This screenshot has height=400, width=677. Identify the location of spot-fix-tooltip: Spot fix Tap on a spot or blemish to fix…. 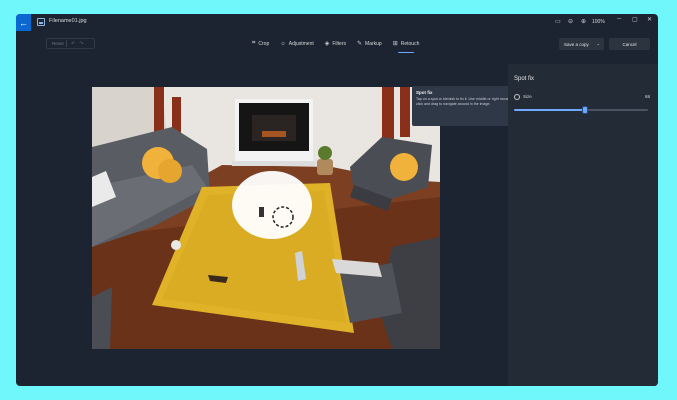
(466, 106).